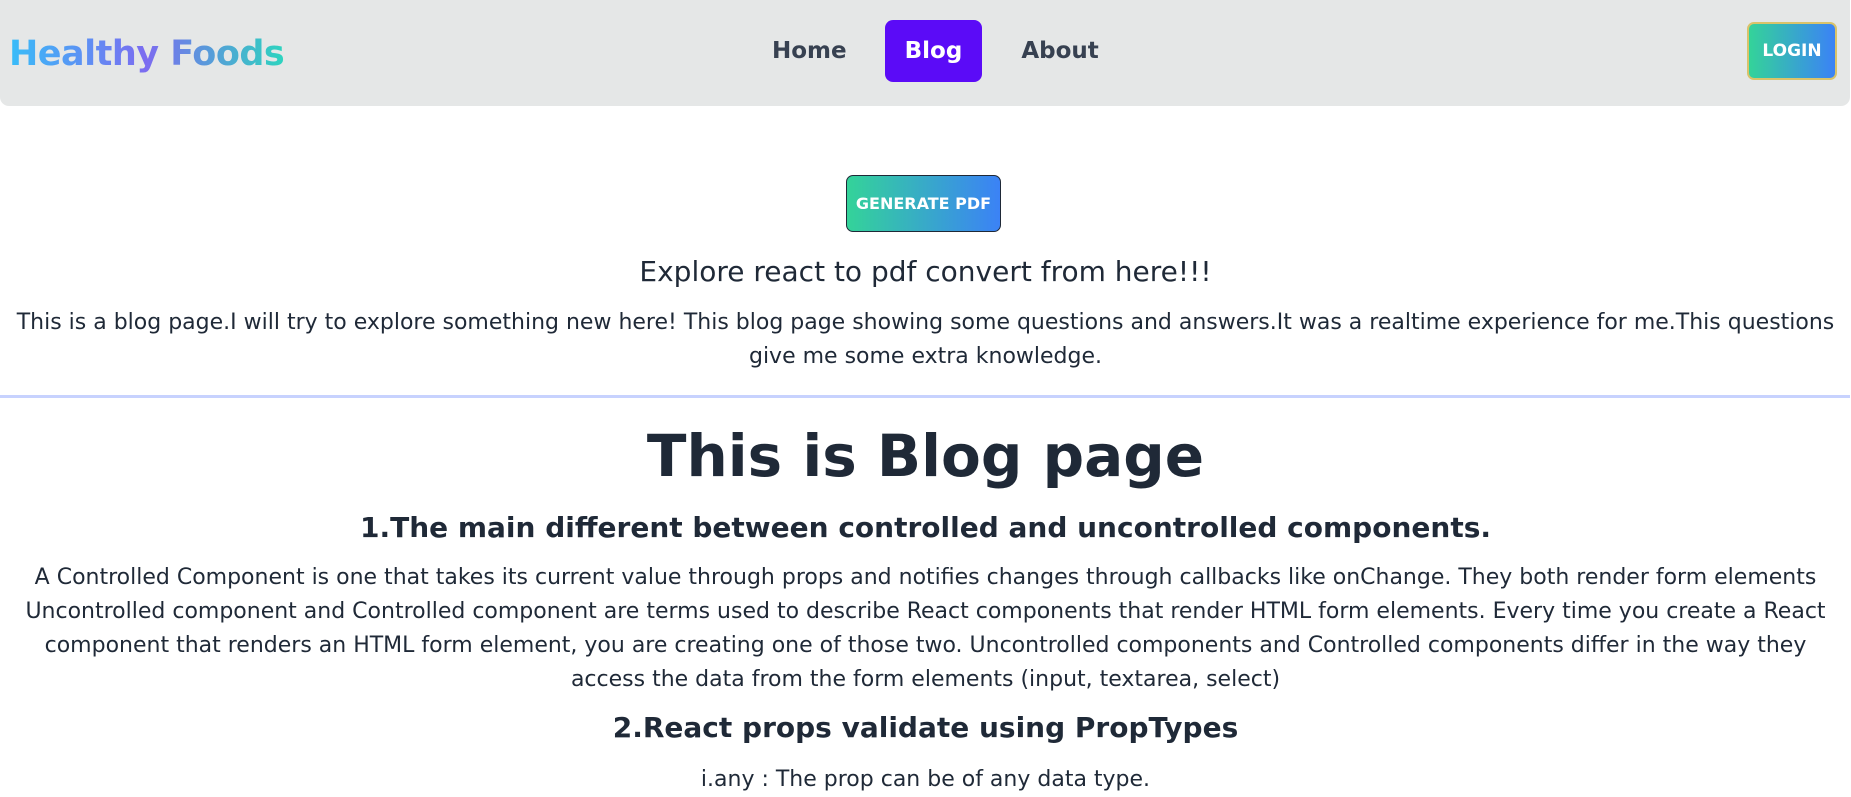 The image size is (1851, 797). I want to click on nav-link-about: About, so click(1059, 51).